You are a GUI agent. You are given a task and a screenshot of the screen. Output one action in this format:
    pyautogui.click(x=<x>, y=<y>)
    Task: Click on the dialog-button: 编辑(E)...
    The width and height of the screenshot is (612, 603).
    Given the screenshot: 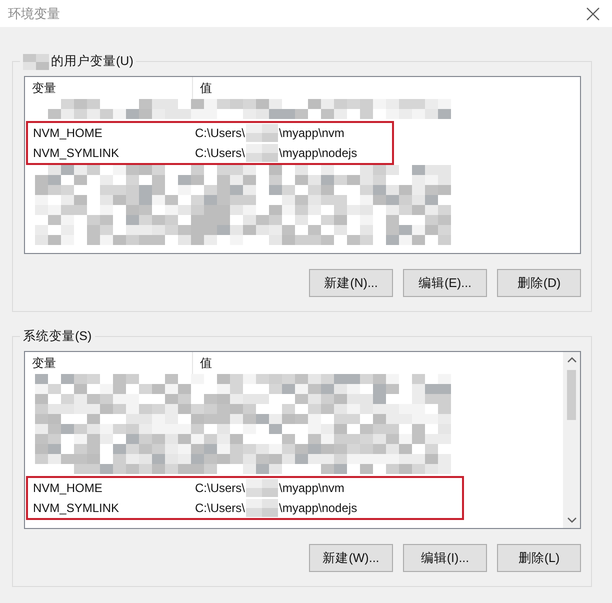 What is the action you would take?
    pyautogui.click(x=445, y=283)
    